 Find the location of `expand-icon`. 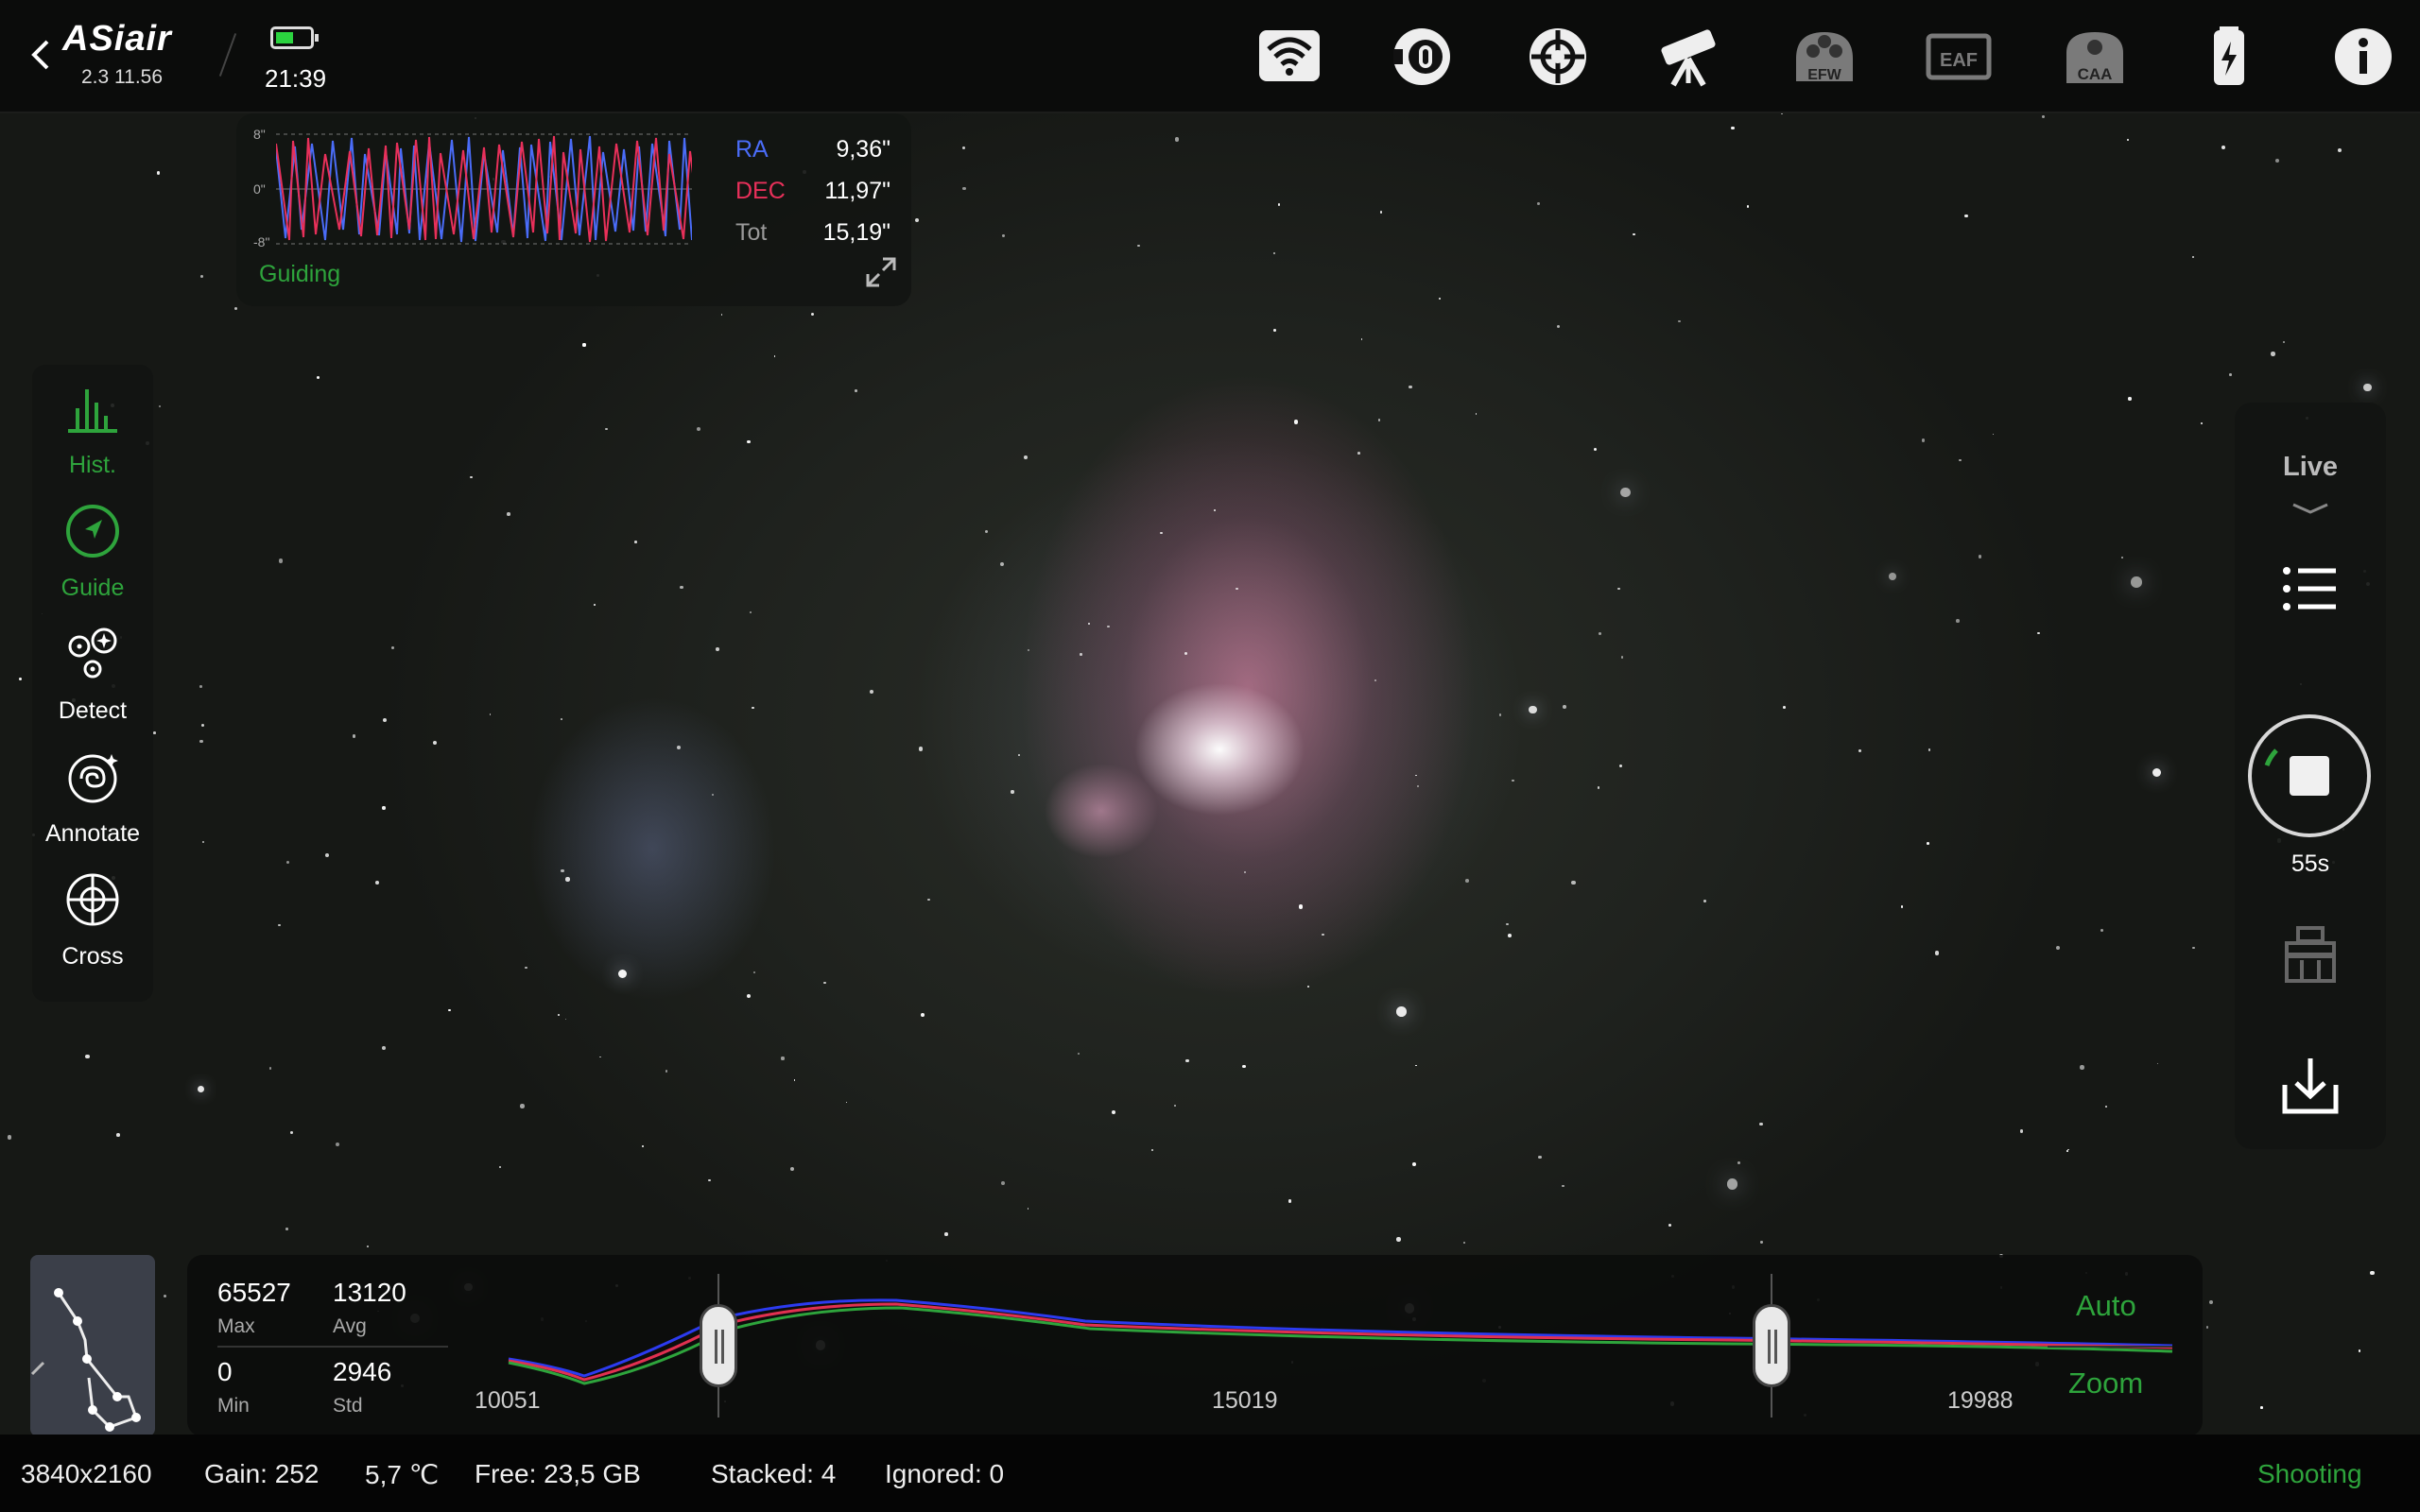

expand-icon is located at coordinates (881, 272).